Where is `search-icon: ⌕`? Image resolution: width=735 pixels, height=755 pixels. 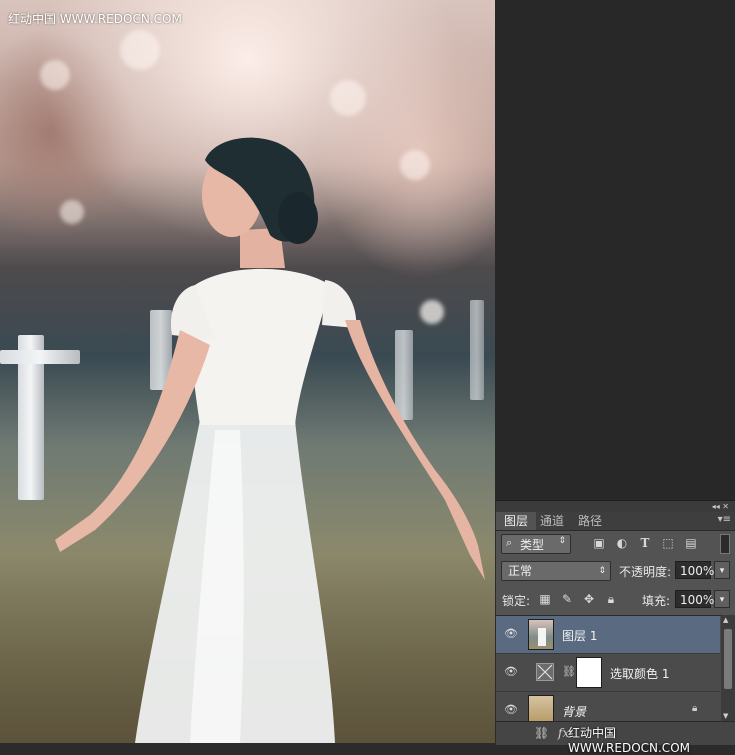
search-icon: ⌕ is located at coordinates (509, 542).